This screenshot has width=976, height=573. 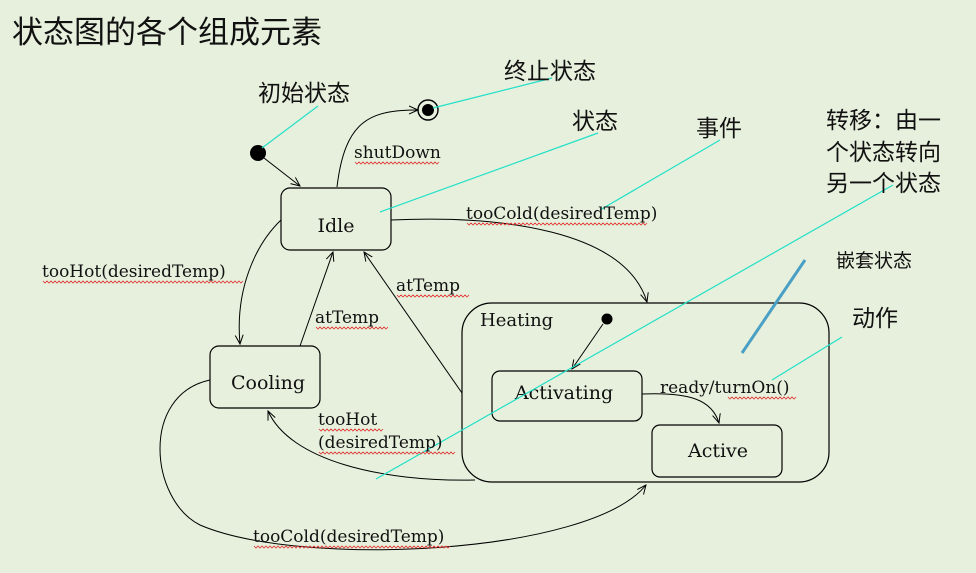 I want to click on callout-final: 终止状态, so click(x=550, y=72).